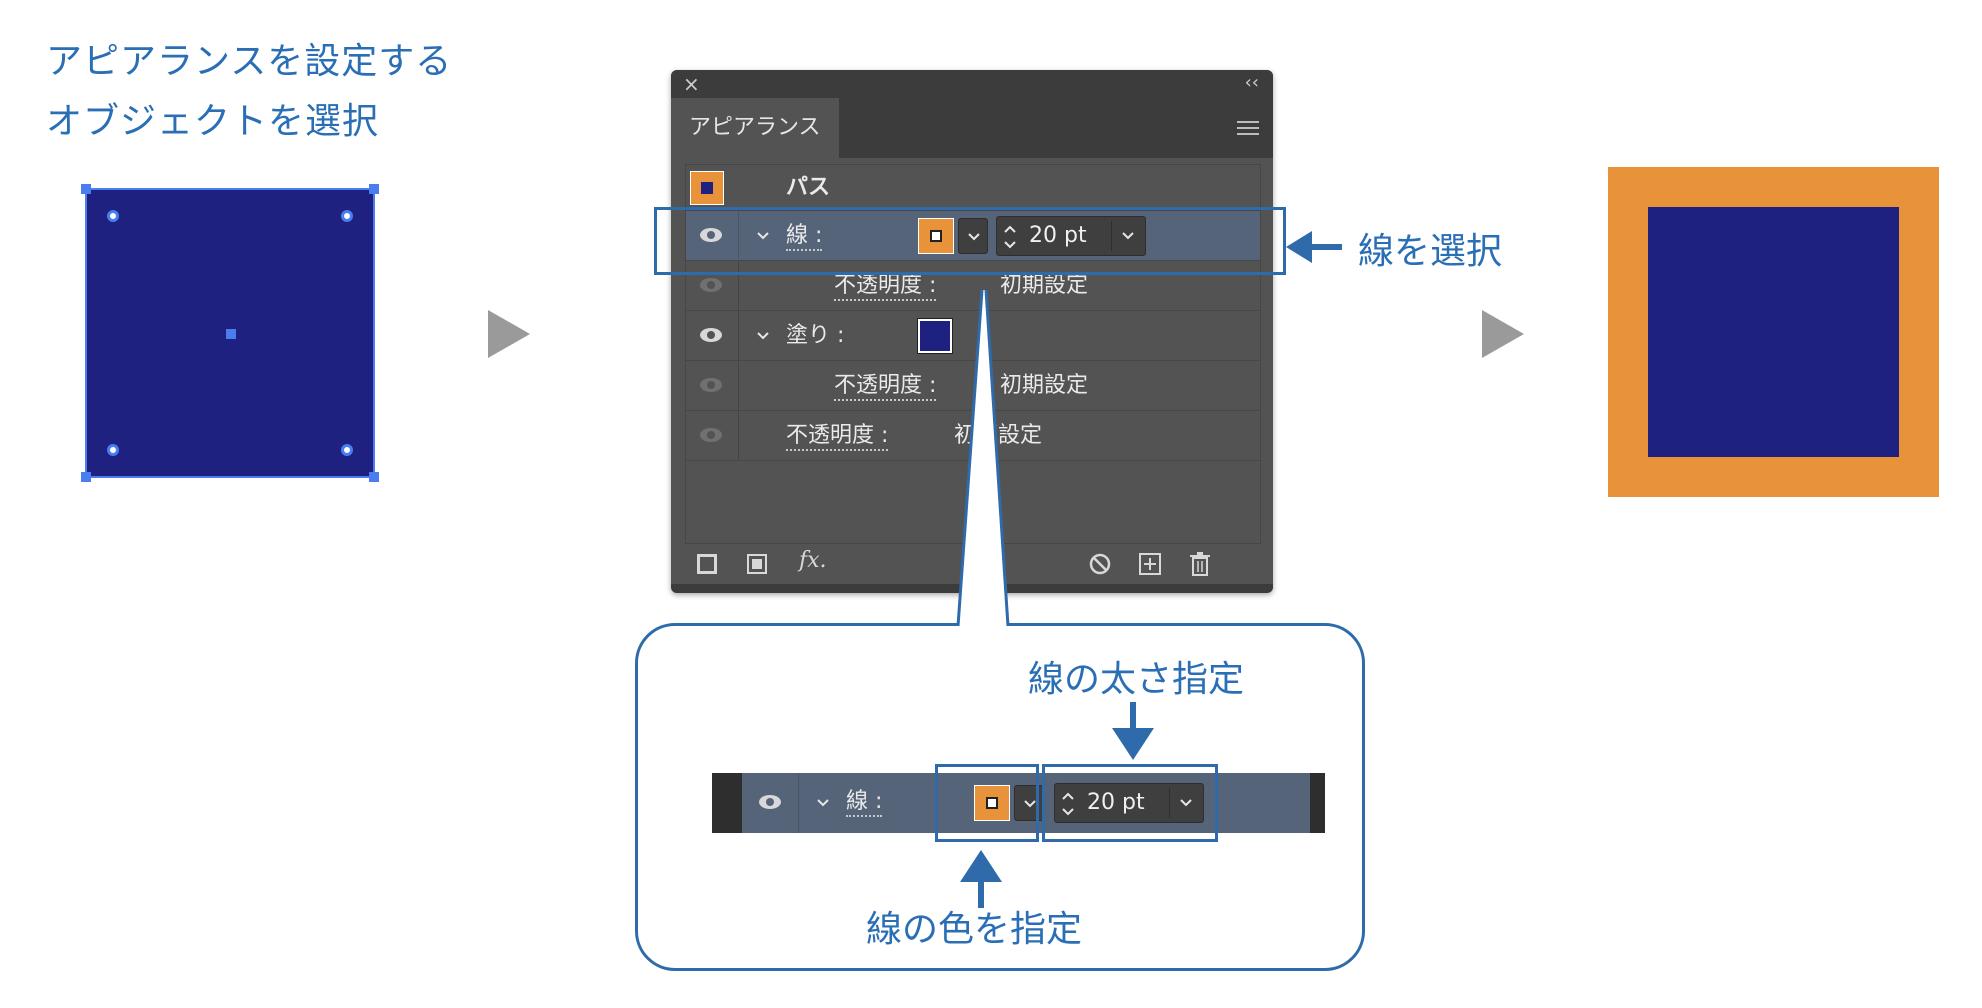 This screenshot has width=1982, height=1008. Describe the element at coordinates (691, 84) in the screenshot. I see `close-icon: ×` at that location.